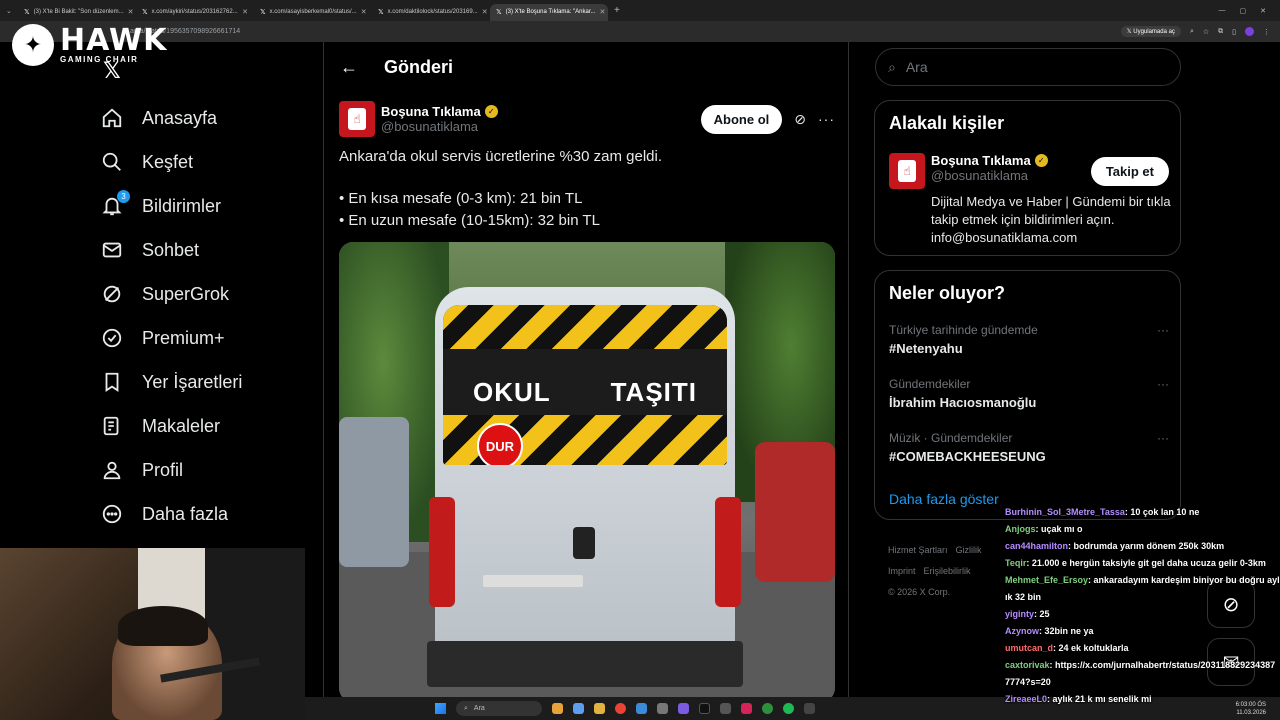 The height and width of the screenshot is (720, 1280). I want to click on browser-profile-avatar, so click(1249, 31).